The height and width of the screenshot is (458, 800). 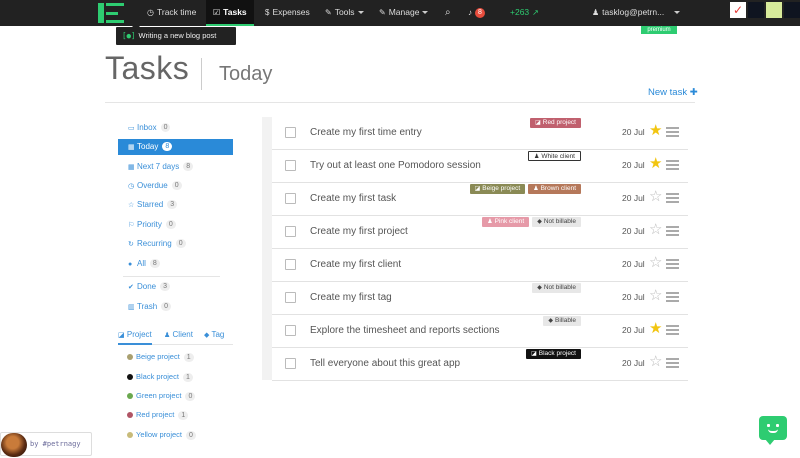 I want to click on task-title: Create my first tag, so click(x=351, y=297).